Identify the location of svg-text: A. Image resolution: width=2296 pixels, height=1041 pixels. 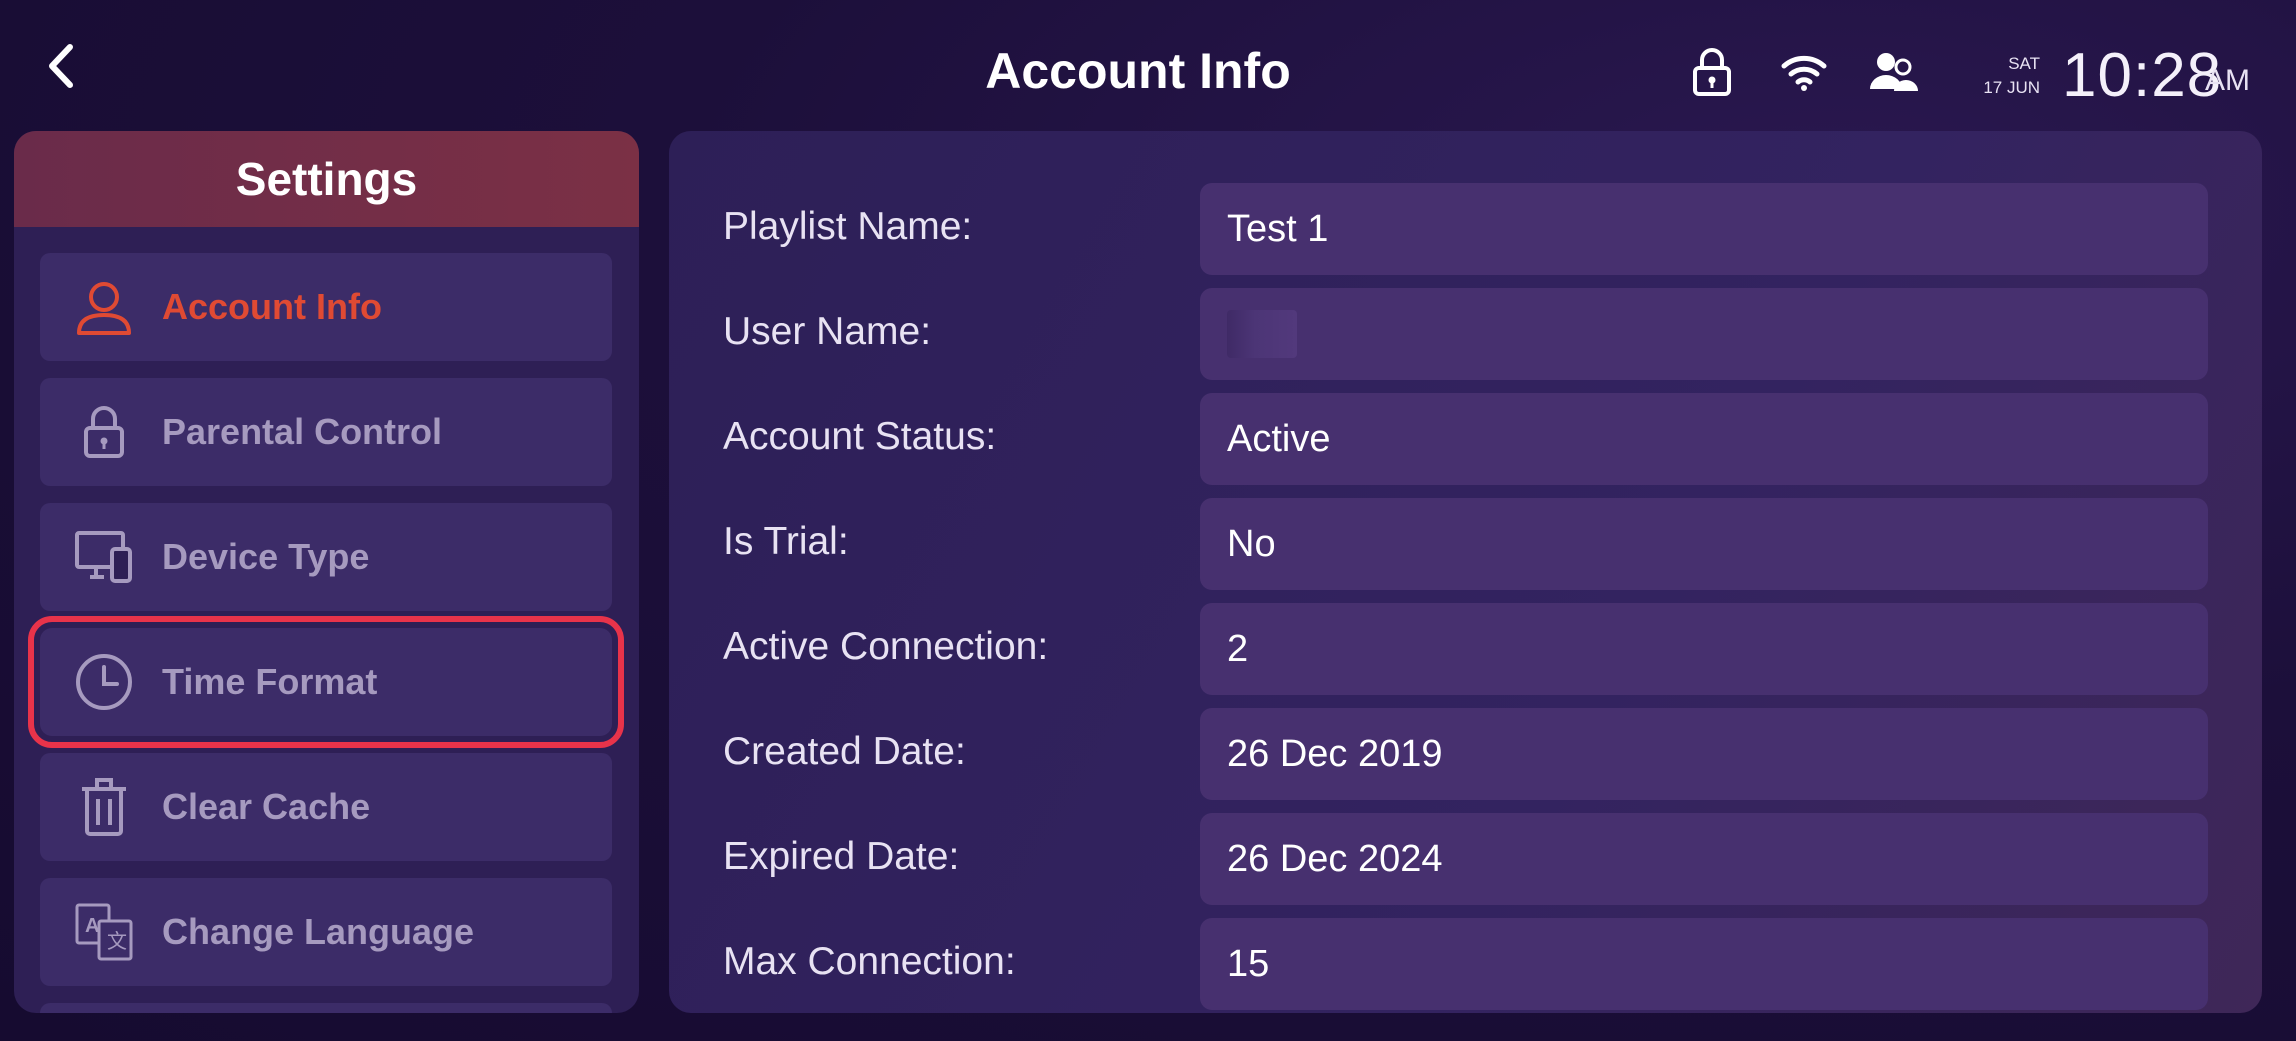
(92, 926).